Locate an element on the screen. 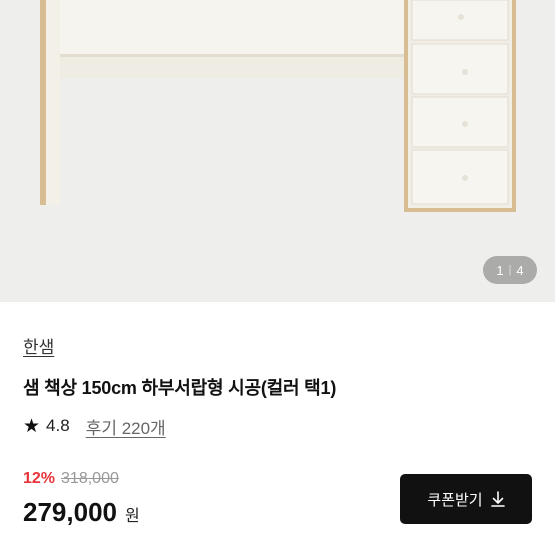  gallery-page-indicator: 1 | 4 is located at coordinates (510, 270).